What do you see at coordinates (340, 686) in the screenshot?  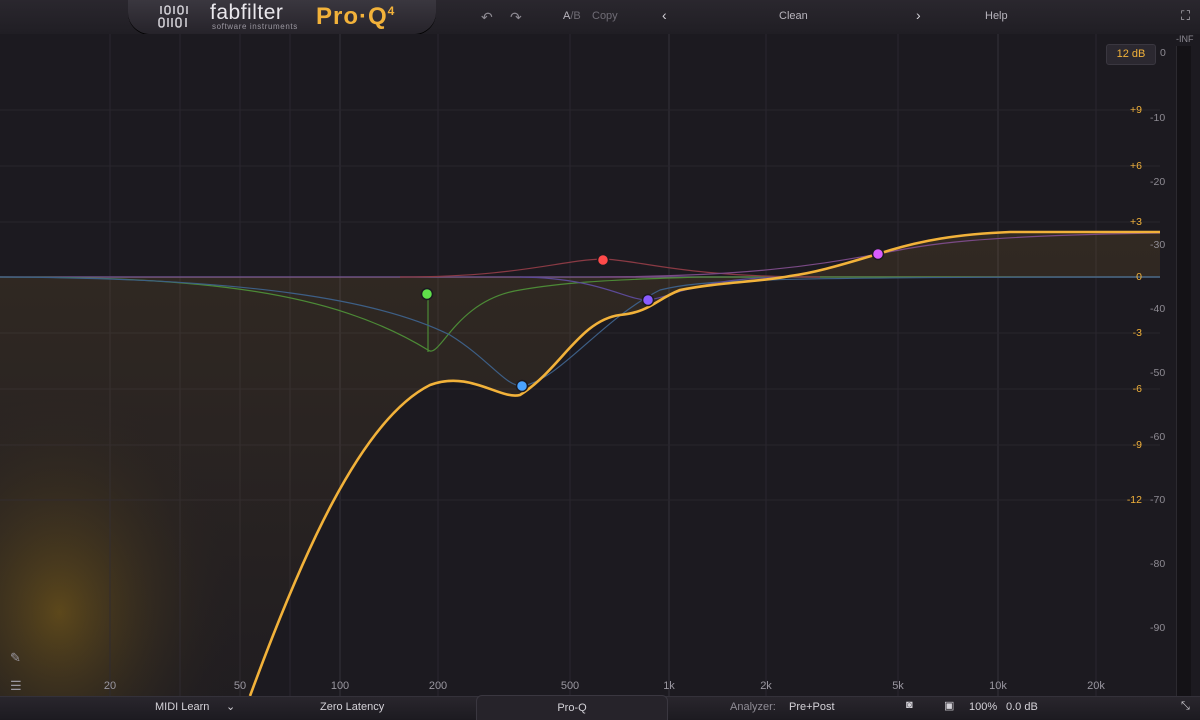 I see `freq-label: 100` at bounding box center [340, 686].